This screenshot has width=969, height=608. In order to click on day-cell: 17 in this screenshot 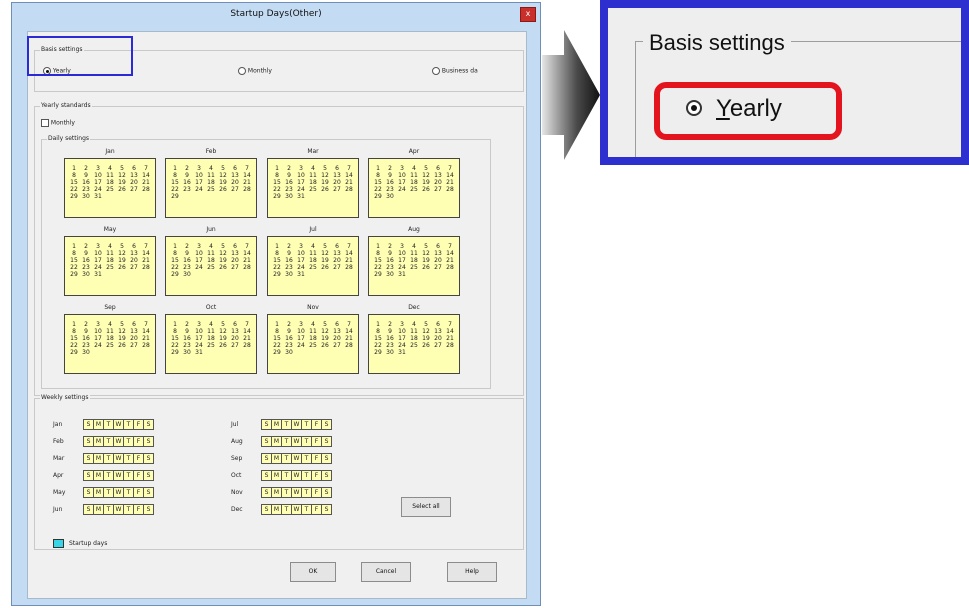, I will do `click(402, 260)`.